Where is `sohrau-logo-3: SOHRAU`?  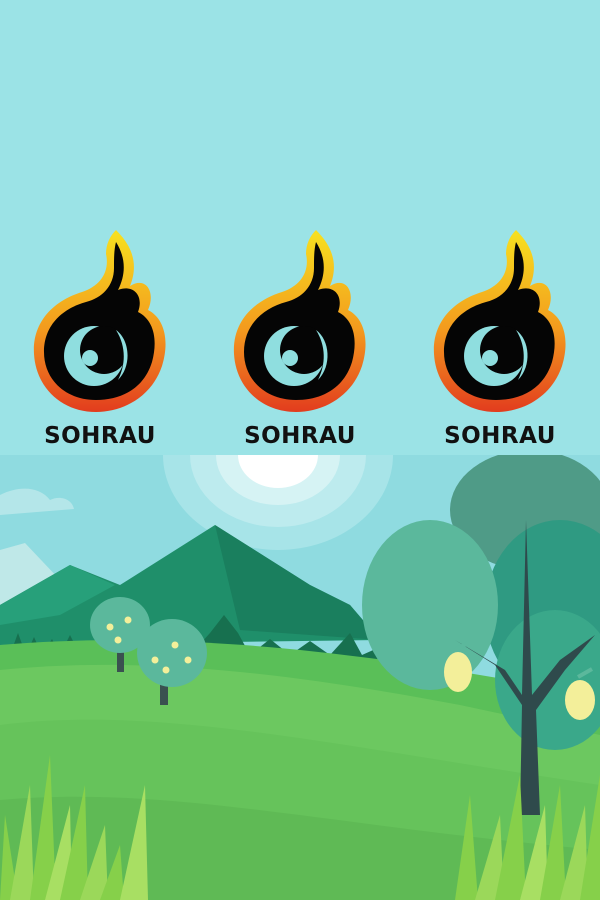 sohrau-logo-3: SOHRAU is located at coordinates (500, 343).